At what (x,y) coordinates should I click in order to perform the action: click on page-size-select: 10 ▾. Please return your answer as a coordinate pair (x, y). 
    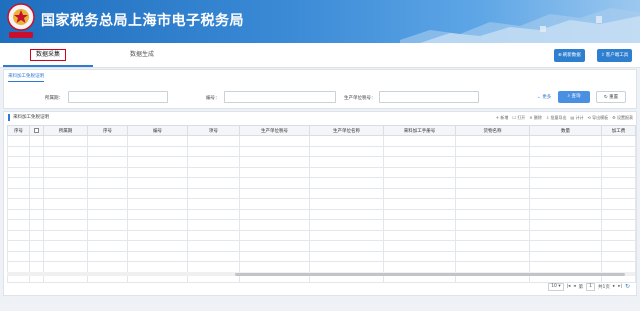
    Looking at the image, I should click on (556, 286).